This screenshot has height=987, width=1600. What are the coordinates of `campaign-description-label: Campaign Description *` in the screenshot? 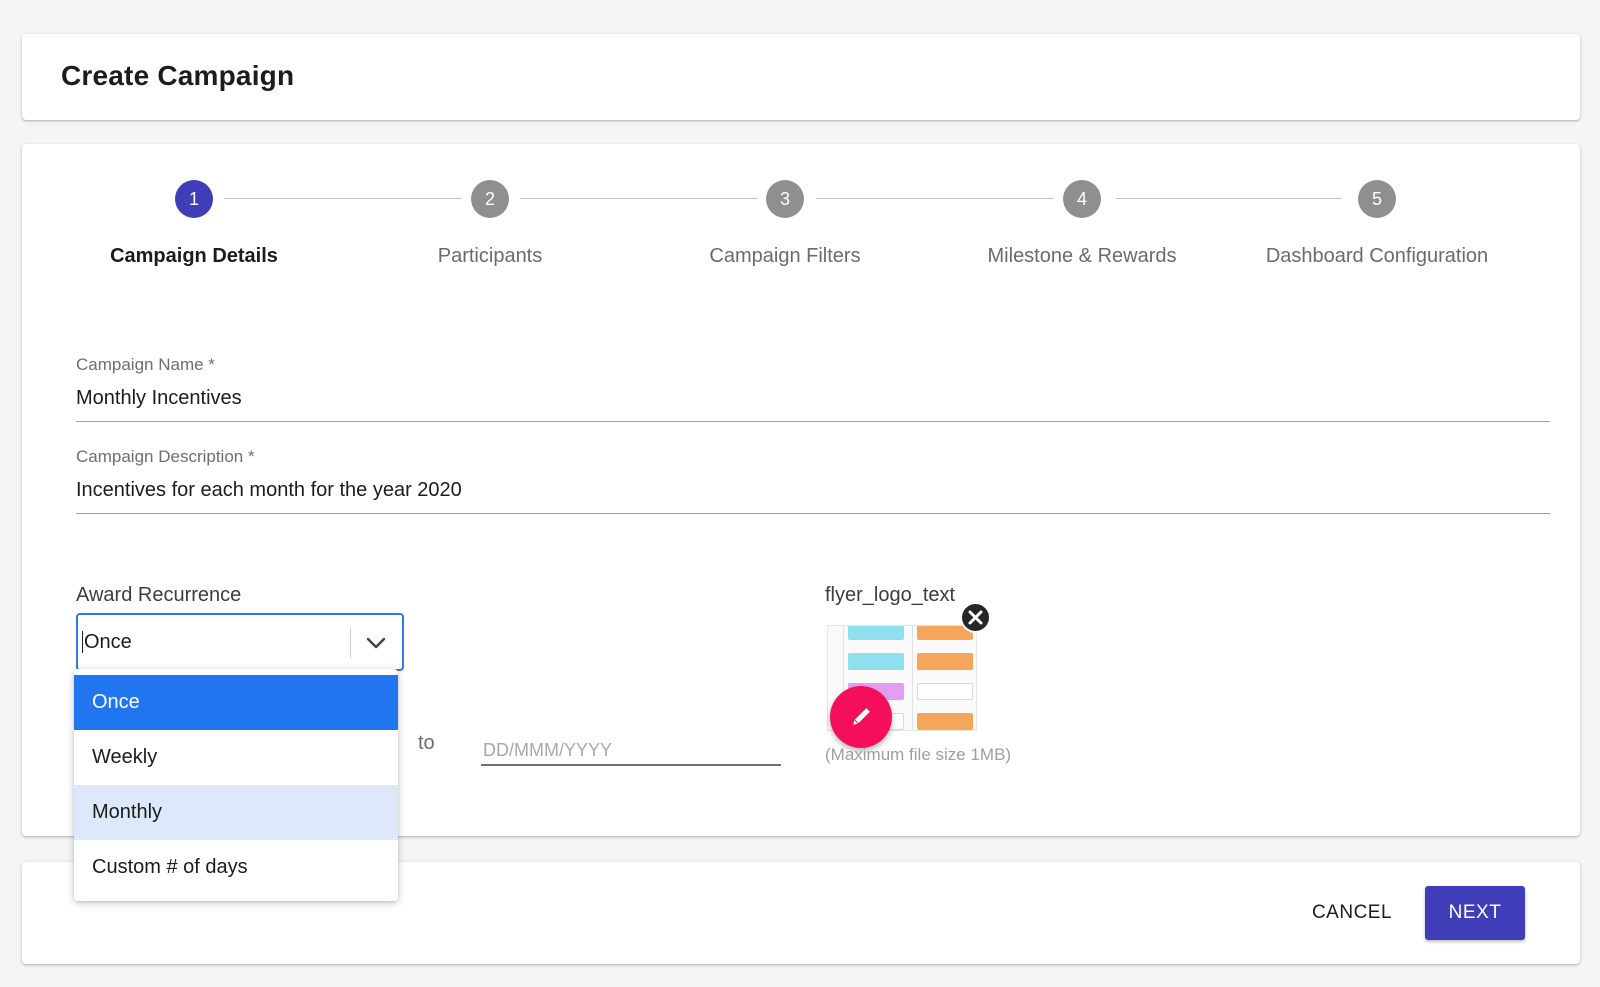 It's located at (165, 456).